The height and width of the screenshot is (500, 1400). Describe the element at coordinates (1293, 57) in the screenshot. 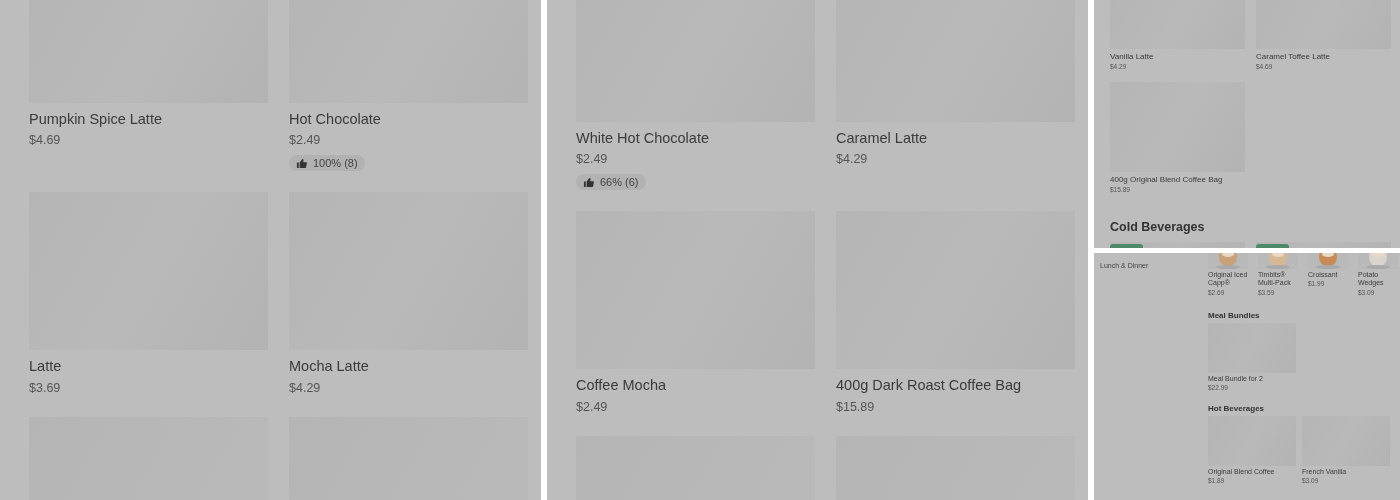

I see `item-name: Caramel Toffee Latte` at that location.